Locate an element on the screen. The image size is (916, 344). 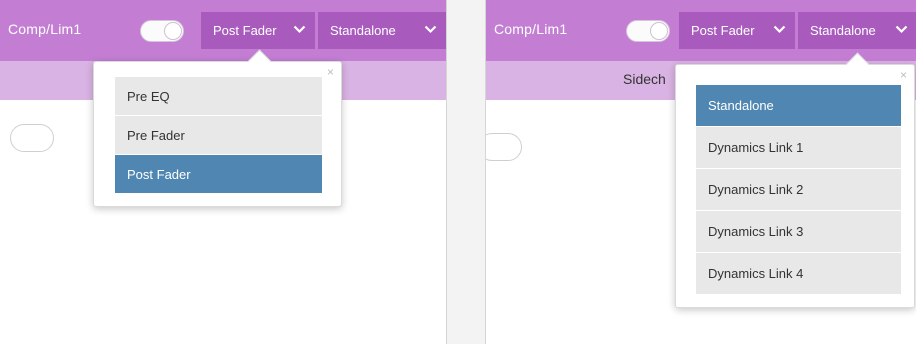
option-pre-fader: Pre Fader is located at coordinates (218, 135).